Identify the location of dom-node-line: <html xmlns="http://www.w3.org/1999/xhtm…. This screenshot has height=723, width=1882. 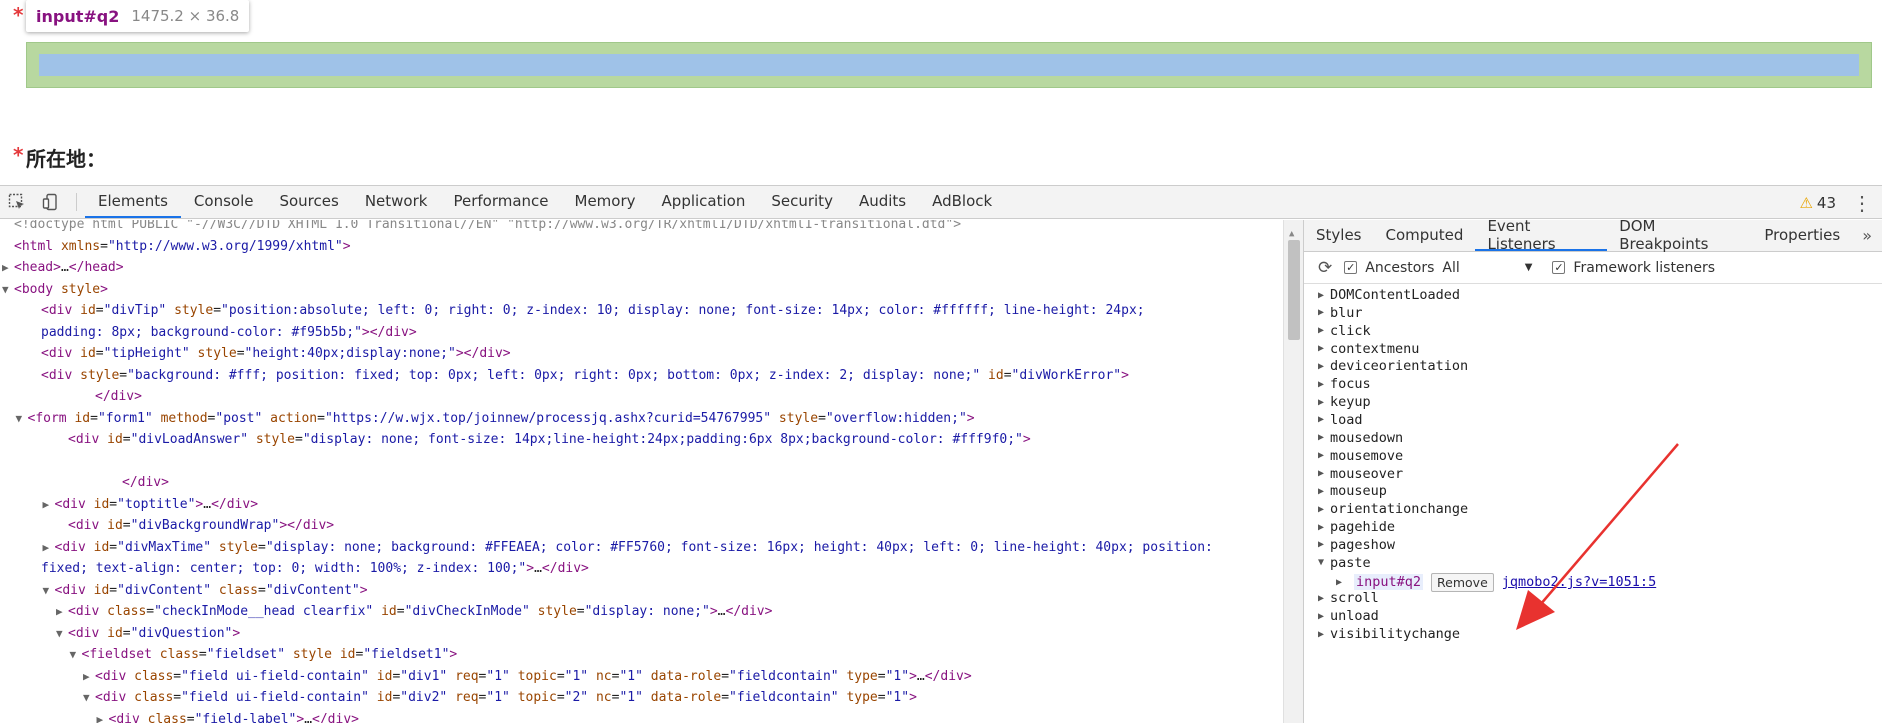
(182, 247).